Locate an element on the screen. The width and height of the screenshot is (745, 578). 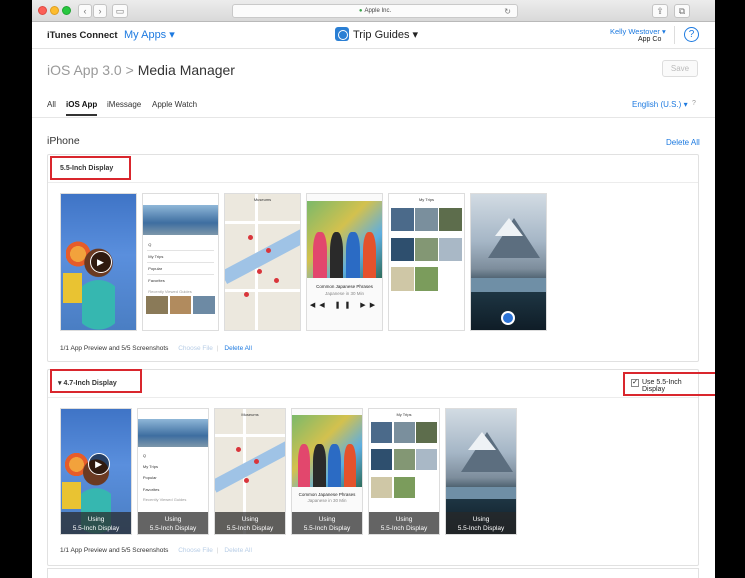
breadcrumb-current: Media Manager is located at coordinates (186, 70).